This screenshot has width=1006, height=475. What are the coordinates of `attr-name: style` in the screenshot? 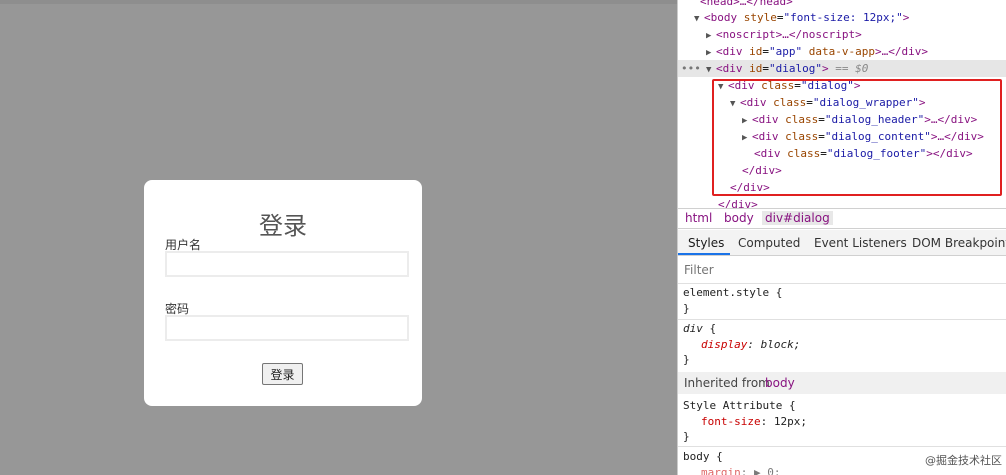 It's located at (760, 17).